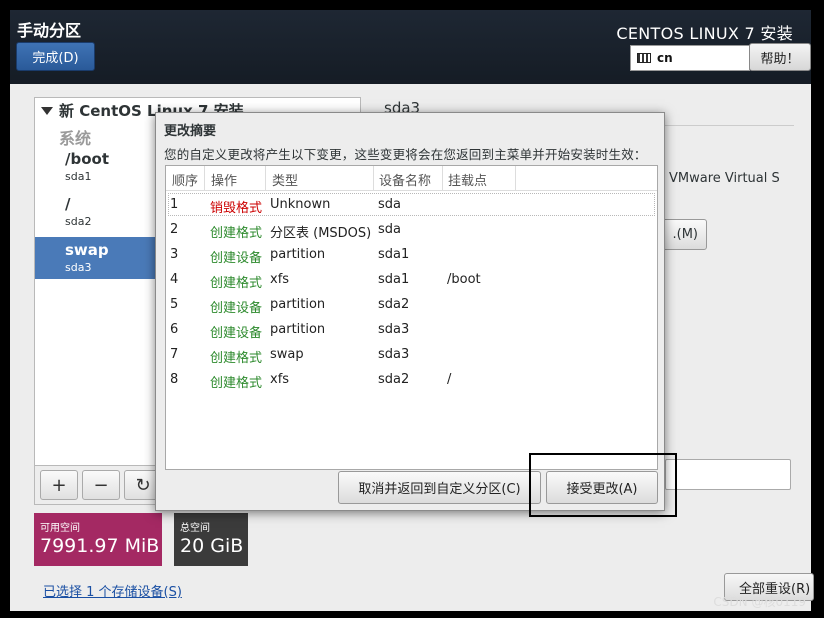 The height and width of the screenshot is (618, 824). What do you see at coordinates (411, 379) in the screenshot?
I see `table-row: 8 创建格式 xfs sda2 /` at bounding box center [411, 379].